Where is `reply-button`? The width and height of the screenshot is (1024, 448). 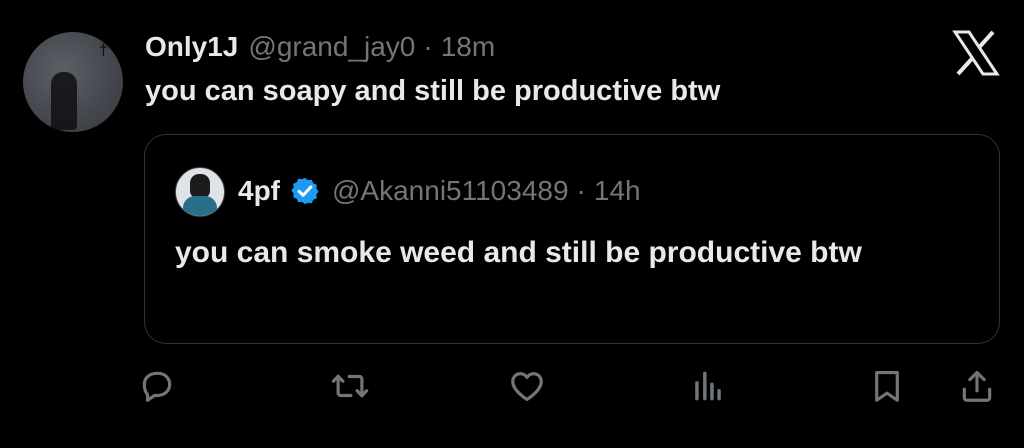 reply-button is located at coordinates (157, 386).